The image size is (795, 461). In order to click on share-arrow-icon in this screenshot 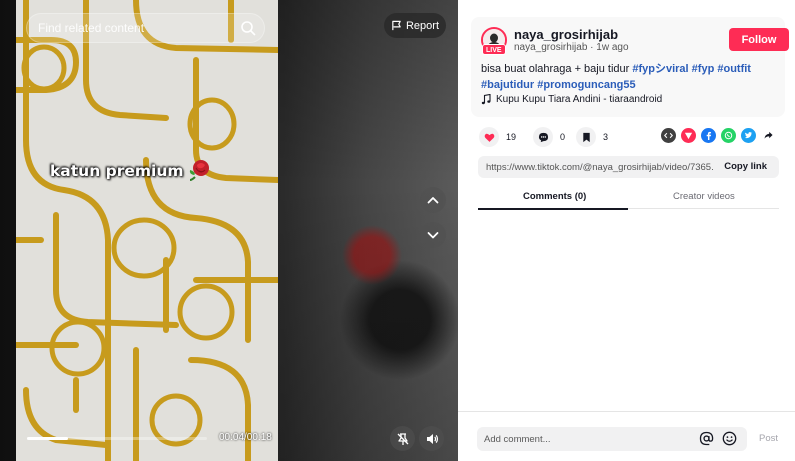, I will do `click(768, 135)`.